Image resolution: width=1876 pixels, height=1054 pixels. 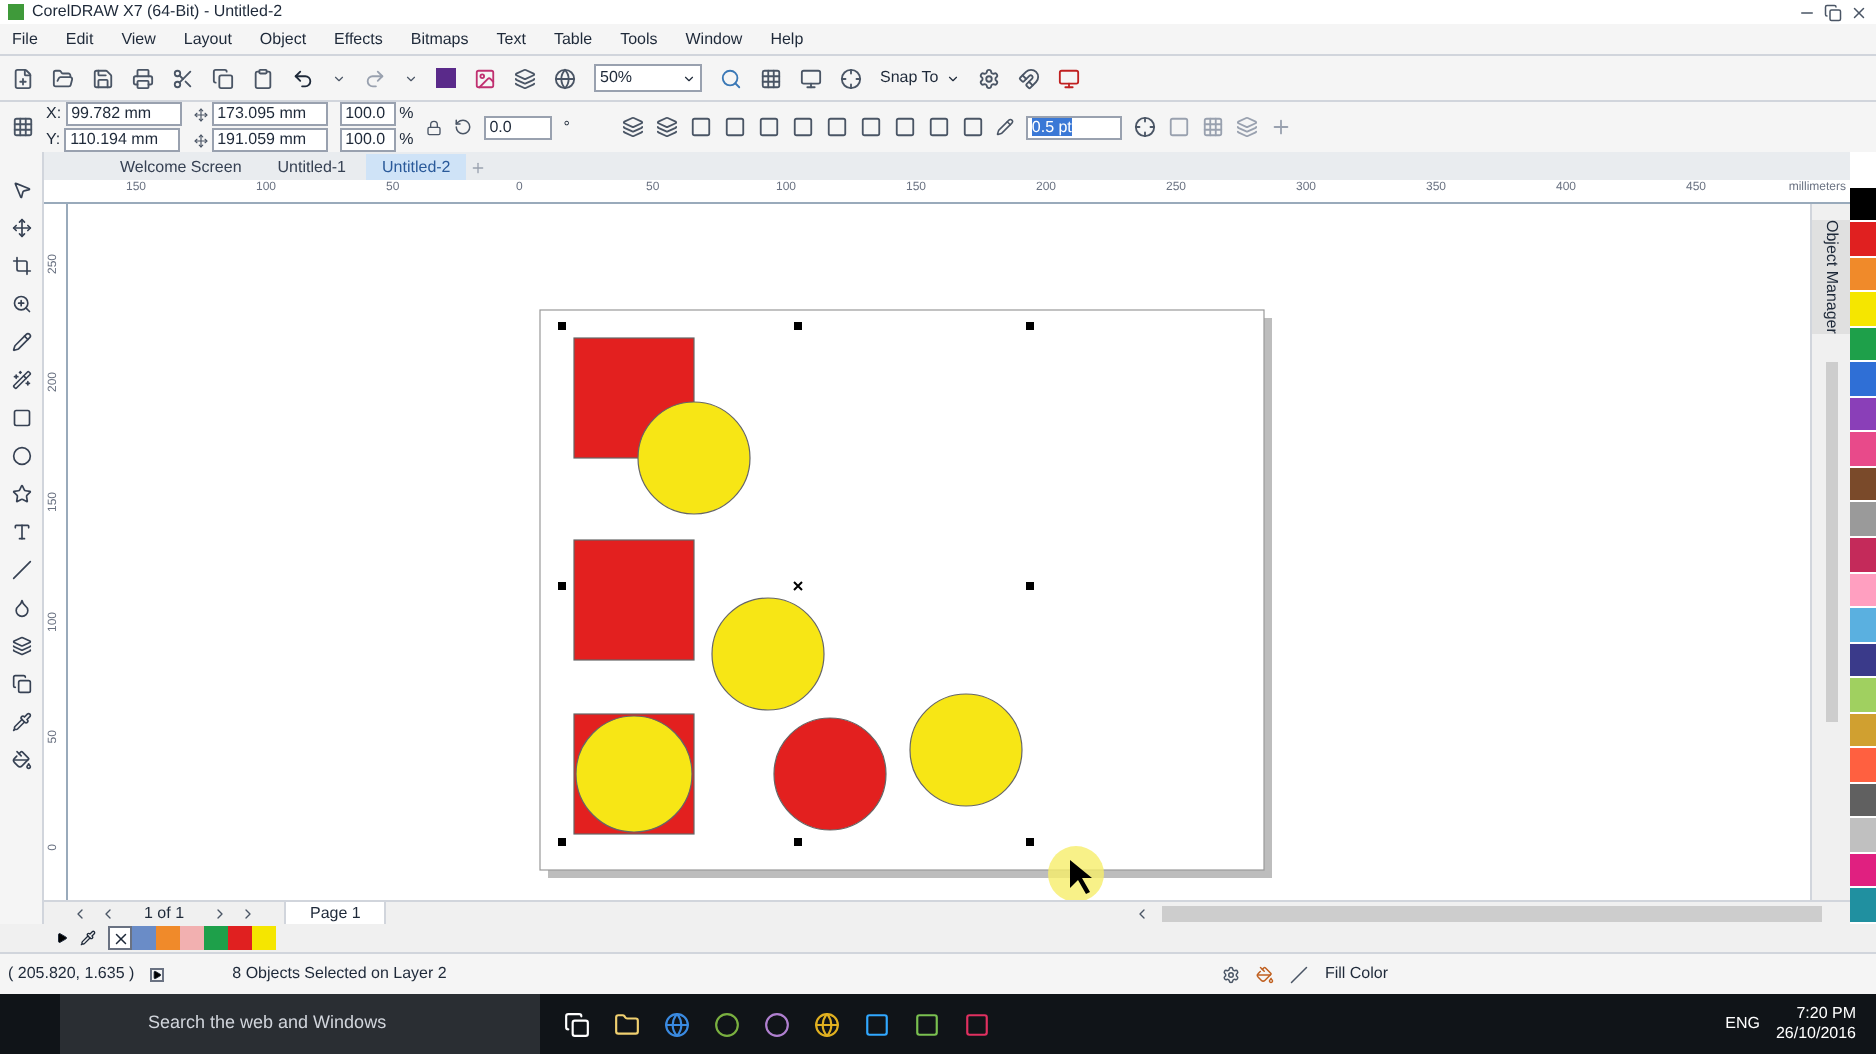 What do you see at coordinates (143, 78) in the screenshot?
I see `print-icon` at bounding box center [143, 78].